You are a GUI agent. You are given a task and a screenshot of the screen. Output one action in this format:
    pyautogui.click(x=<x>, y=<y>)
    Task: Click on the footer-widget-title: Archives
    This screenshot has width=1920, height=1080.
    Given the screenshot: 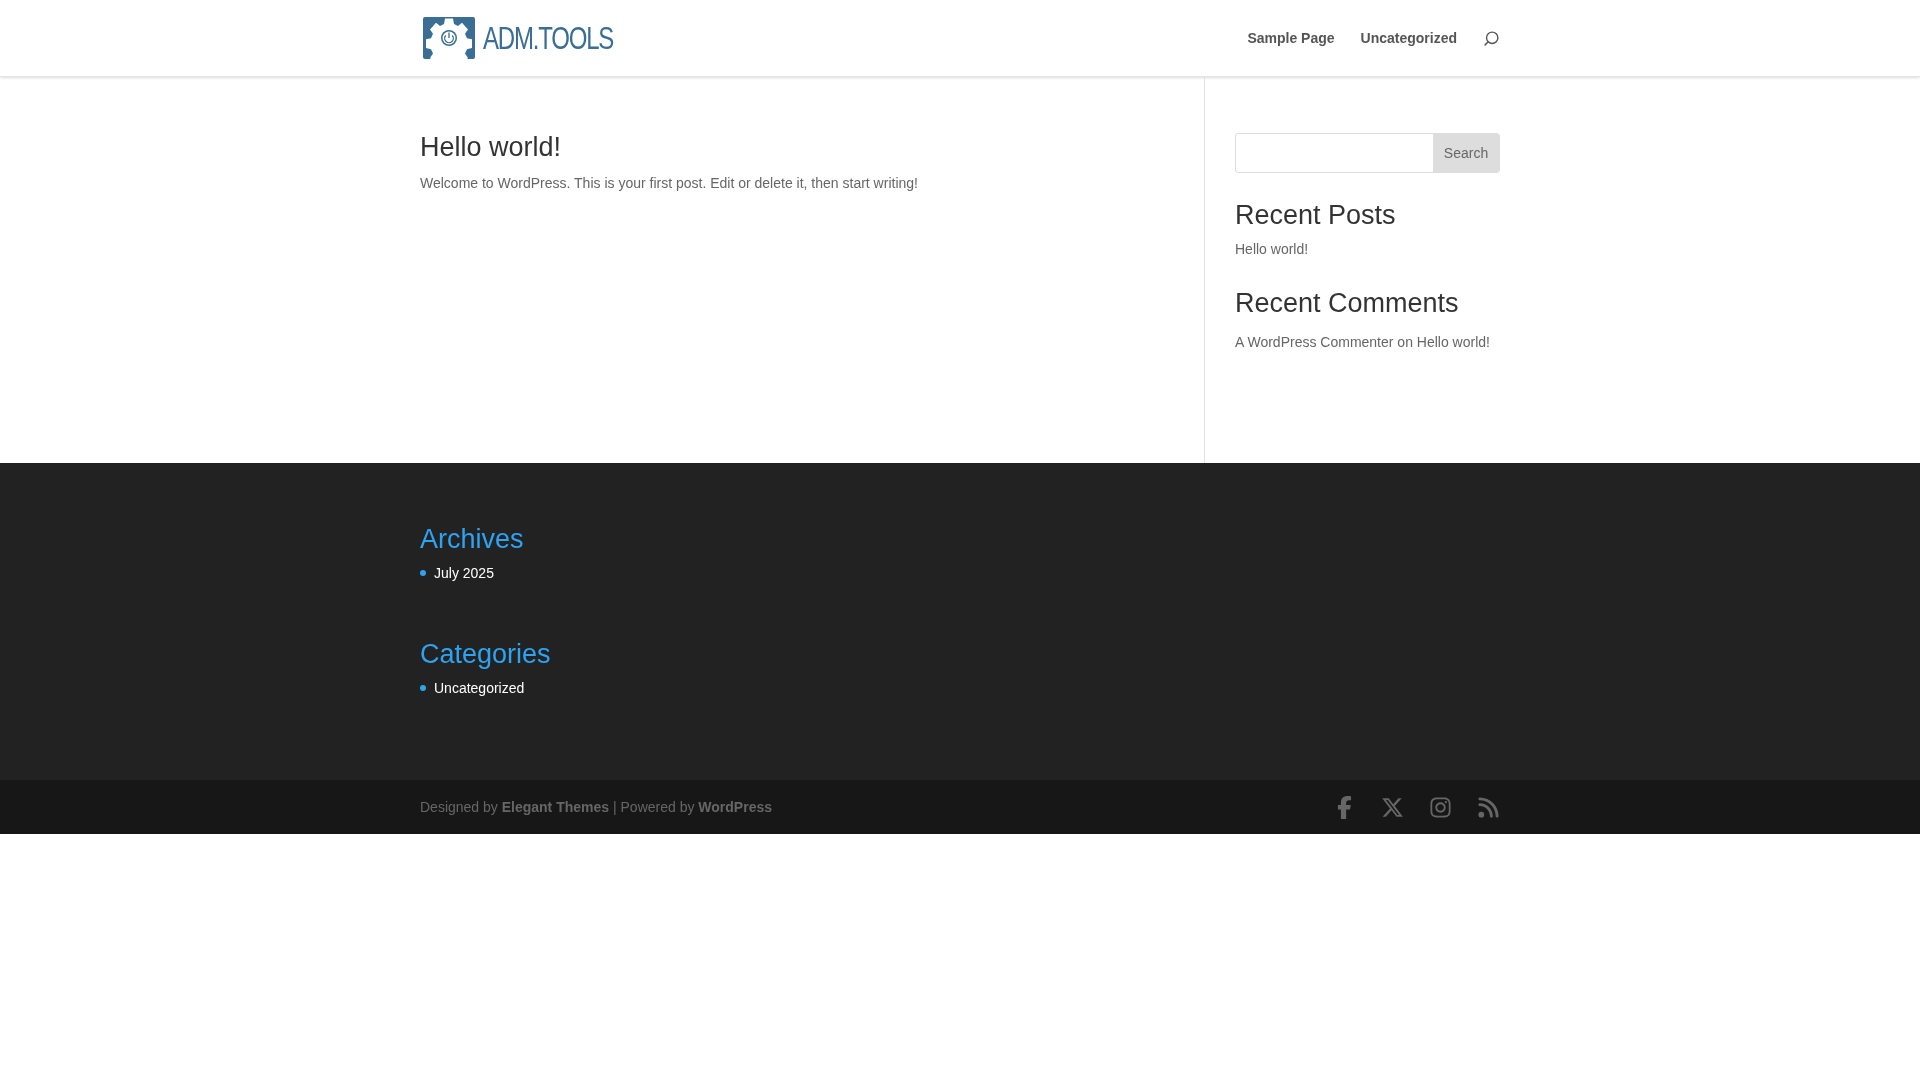 What is the action you would take?
    pyautogui.click(x=472, y=539)
    